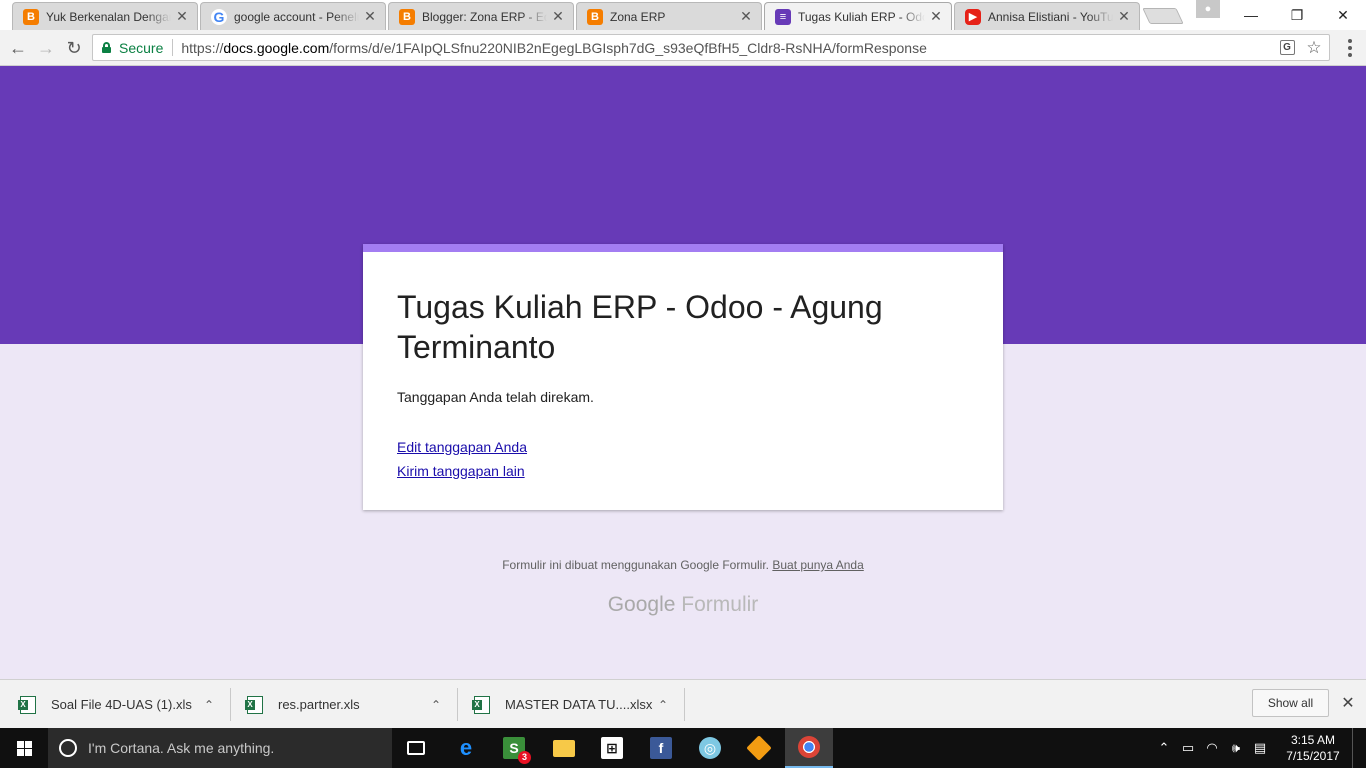  What do you see at coordinates (1163, 16) in the screenshot?
I see `new-tab-button` at bounding box center [1163, 16].